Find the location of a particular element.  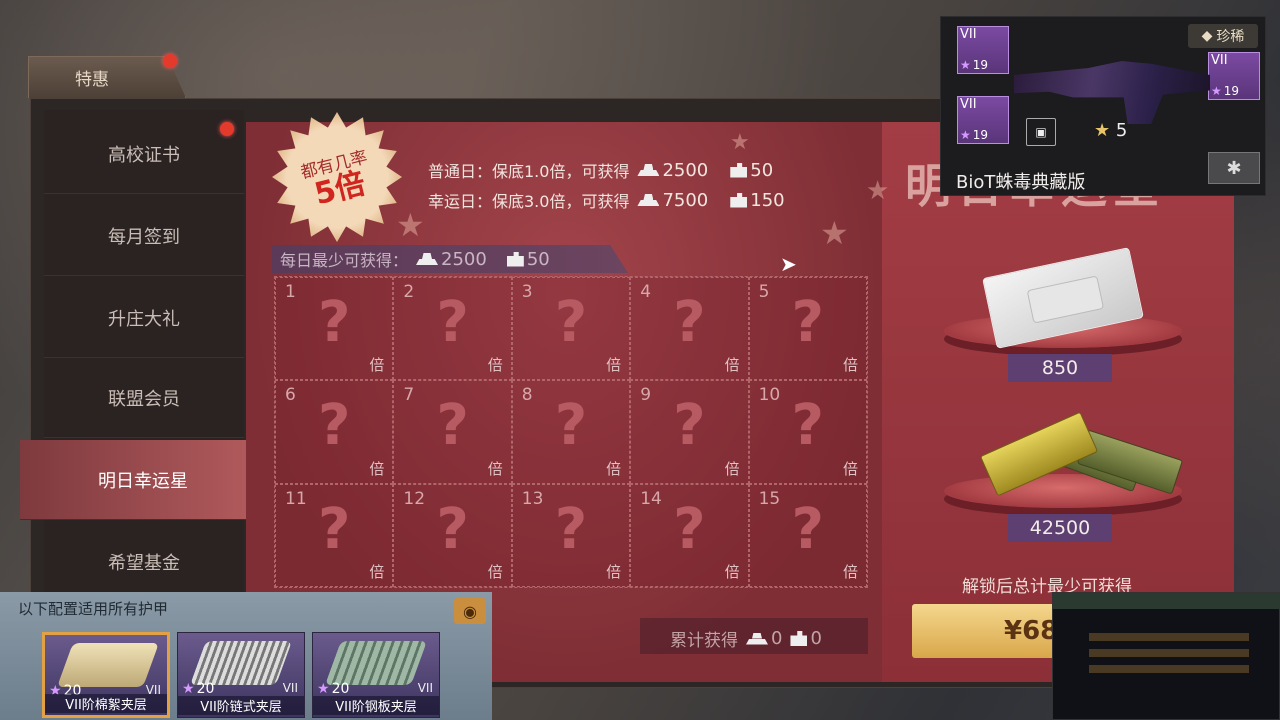

stream-overlay is located at coordinates (1166, 656).